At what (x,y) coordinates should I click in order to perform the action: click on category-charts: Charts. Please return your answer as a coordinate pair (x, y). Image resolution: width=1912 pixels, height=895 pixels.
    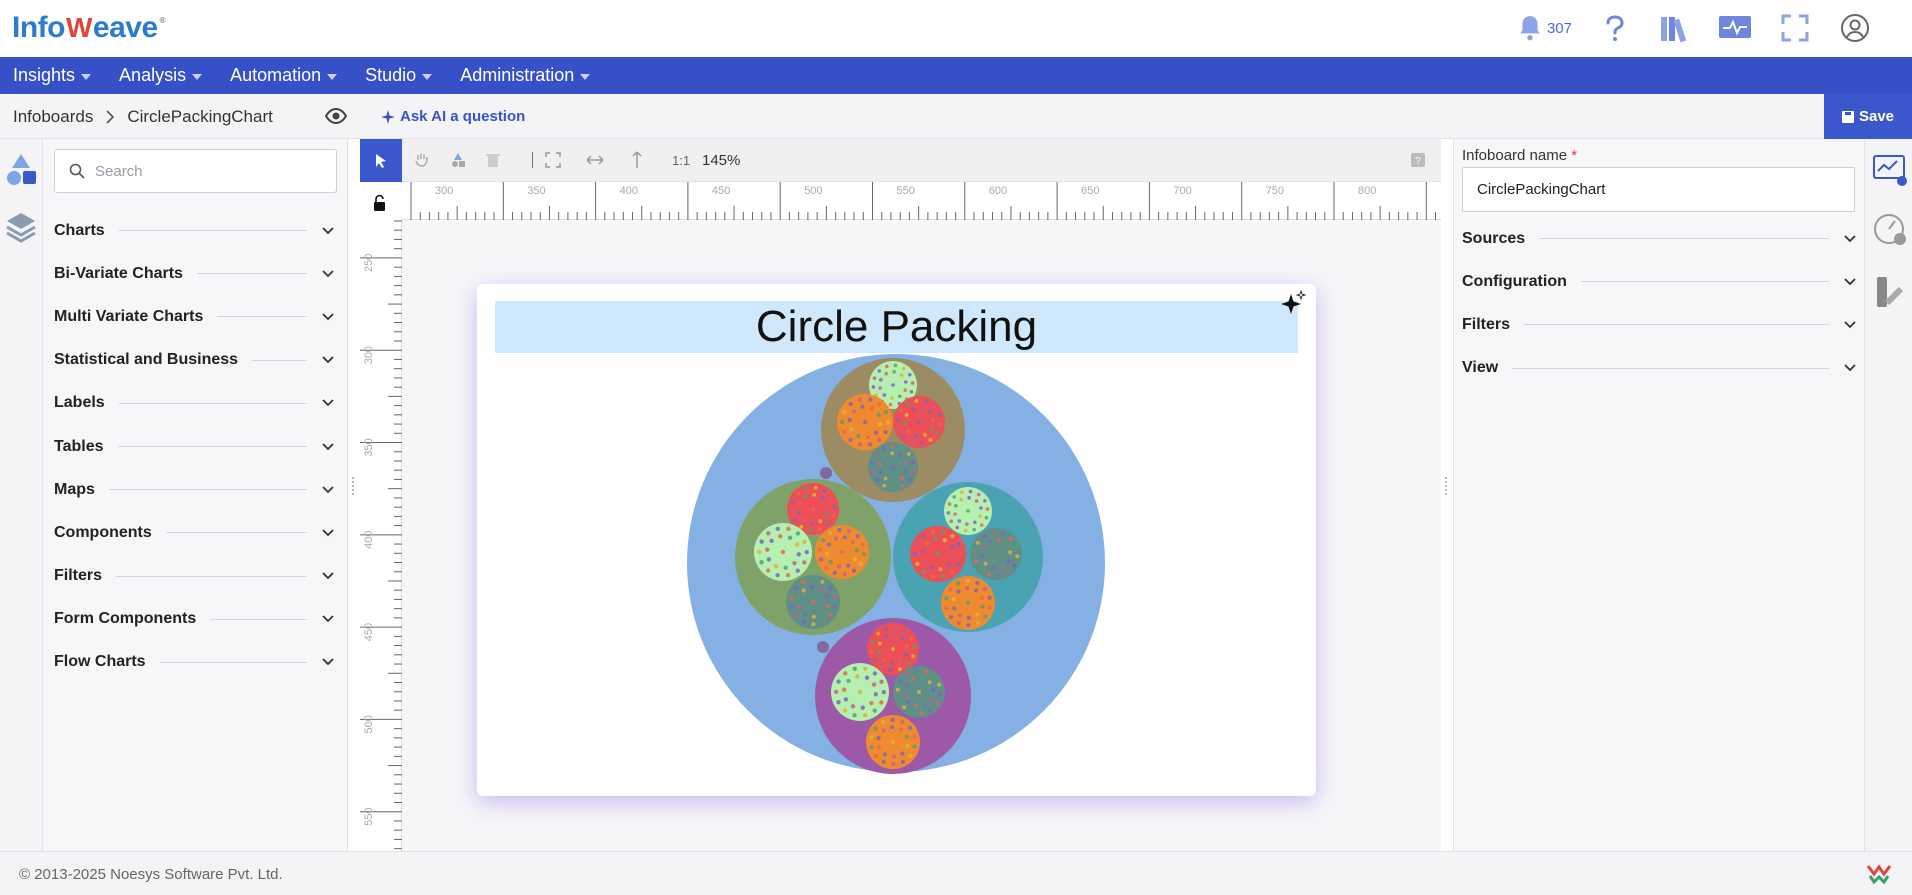
    Looking at the image, I should click on (196, 230).